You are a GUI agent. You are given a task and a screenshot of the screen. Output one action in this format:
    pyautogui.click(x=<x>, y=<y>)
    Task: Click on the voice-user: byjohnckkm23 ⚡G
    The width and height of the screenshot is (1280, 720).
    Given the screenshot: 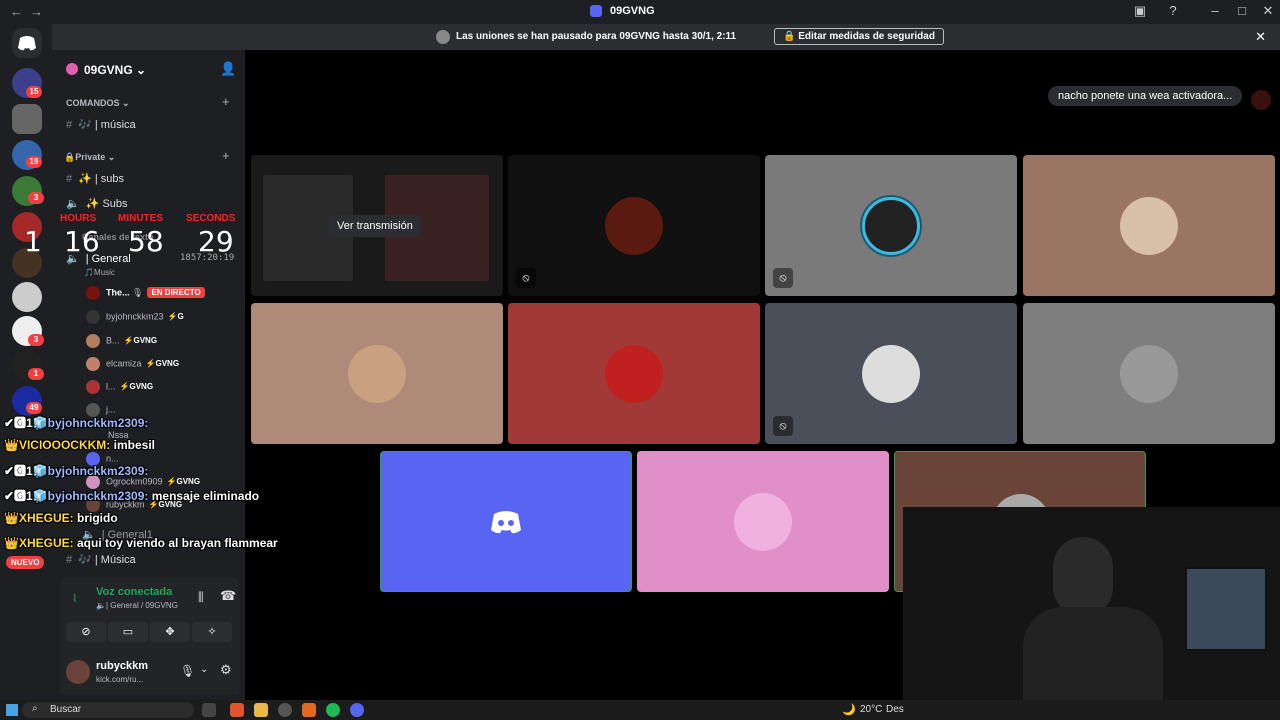 What is the action you would take?
    pyautogui.click(x=135, y=317)
    